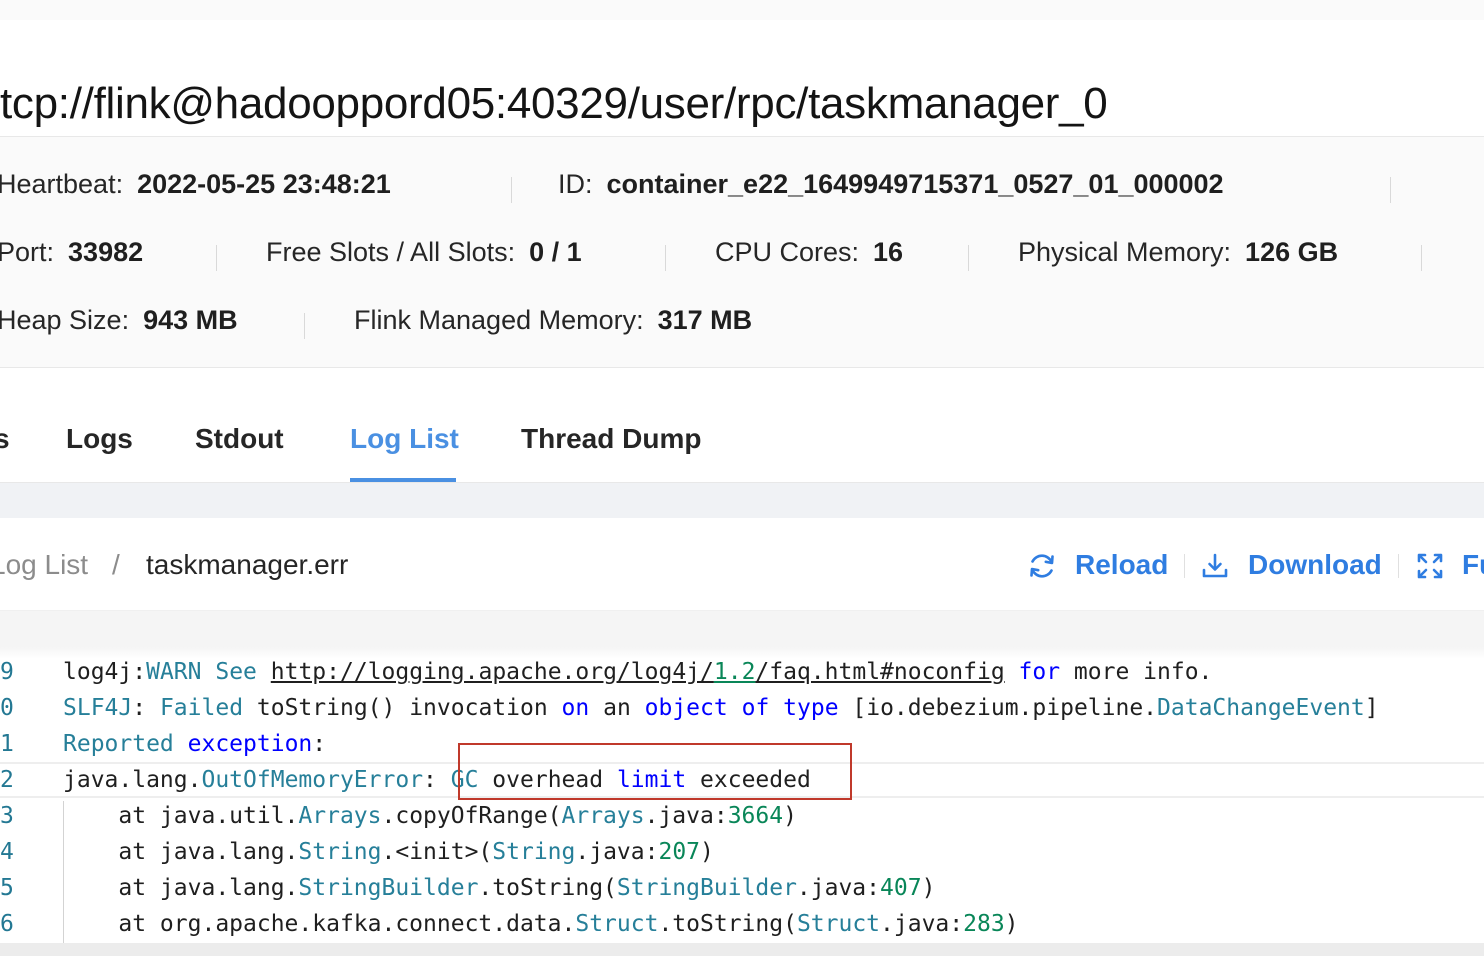  I want to click on code-token: 3664, so click(755, 816).